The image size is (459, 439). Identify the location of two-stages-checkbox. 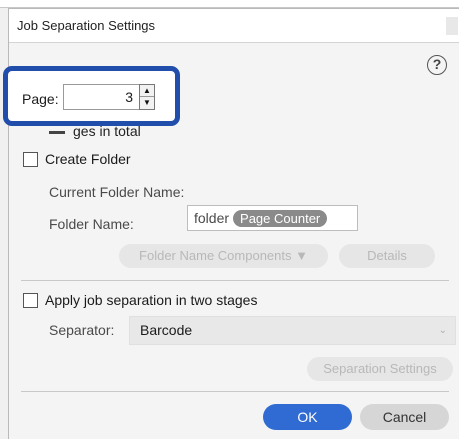
(30, 300).